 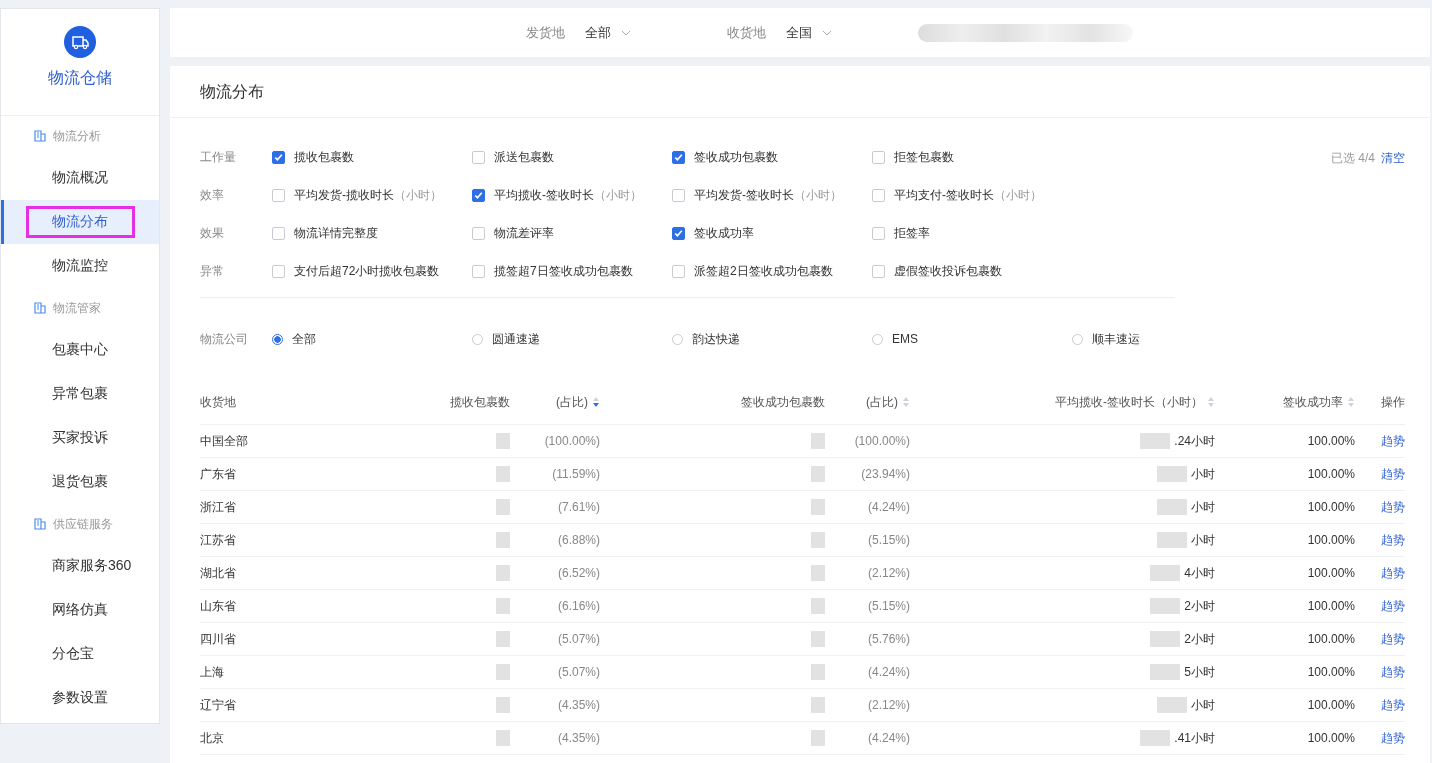 What do you see at coordinates (80, 482) in the screenshot?
I see `nav-item: 退货包裹` at bounding box center [80, 482].